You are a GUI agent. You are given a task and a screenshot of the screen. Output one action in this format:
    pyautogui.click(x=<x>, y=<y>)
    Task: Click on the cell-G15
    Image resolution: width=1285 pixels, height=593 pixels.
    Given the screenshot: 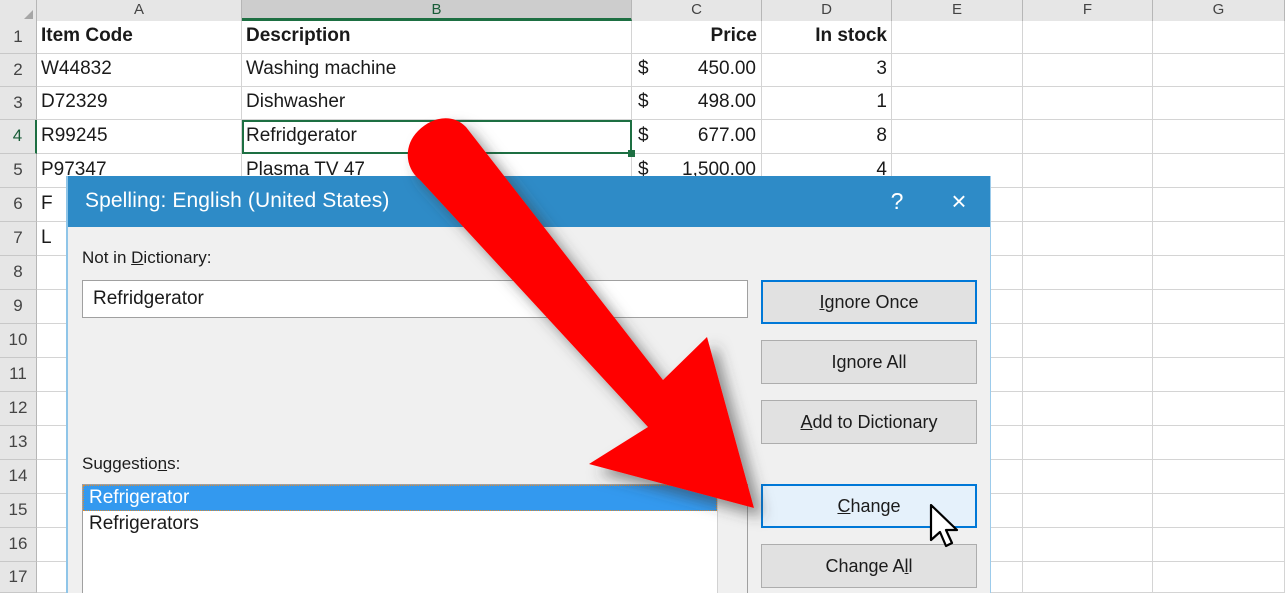 What is the action you would take?
    pyautogui.click(x=1219, y=511)
    